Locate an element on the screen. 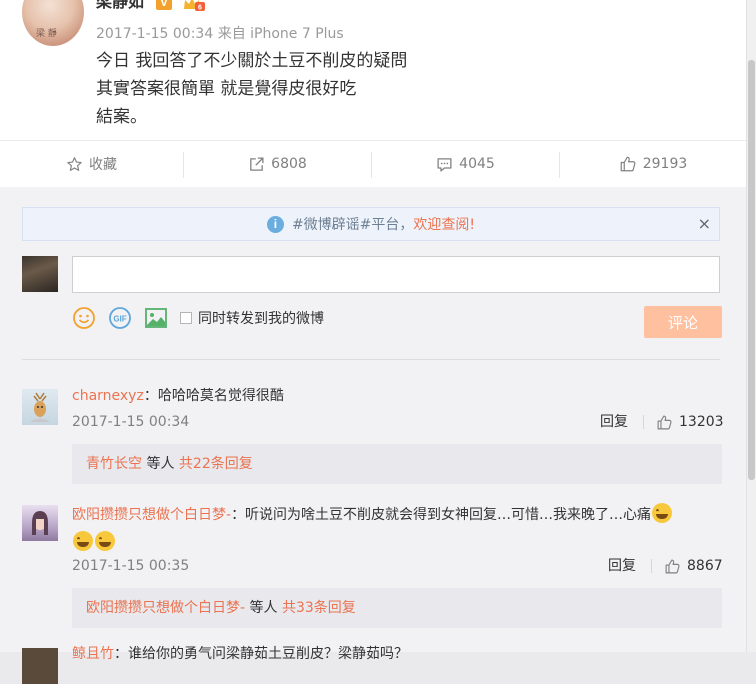  favorite-button: 收藏 is located at coordinates (91, 164).